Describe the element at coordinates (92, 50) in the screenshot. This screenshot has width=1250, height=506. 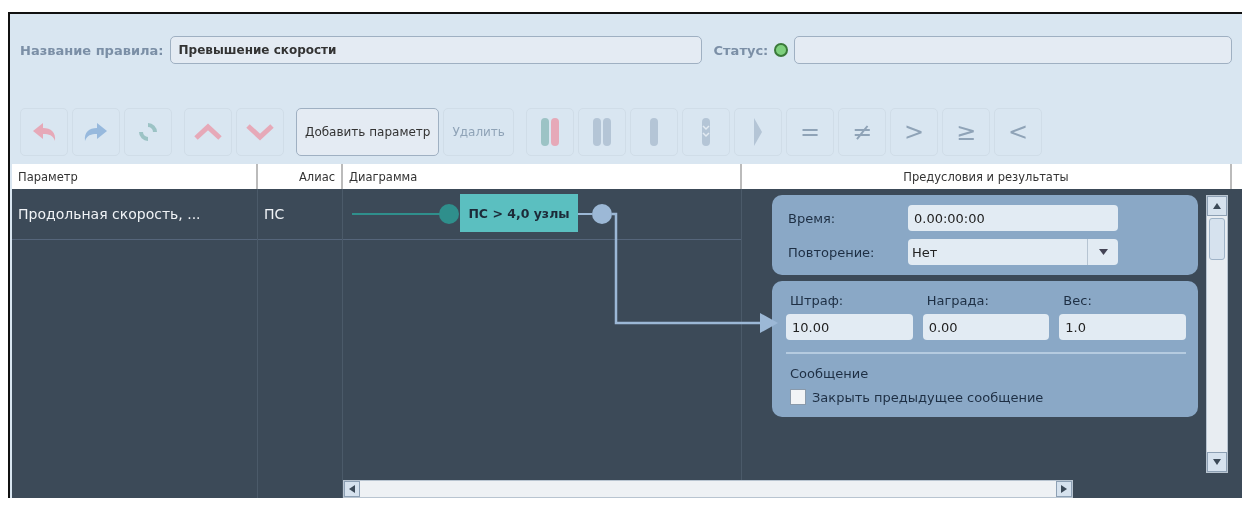
I see `rule-name-label: Название правила:` at that location.